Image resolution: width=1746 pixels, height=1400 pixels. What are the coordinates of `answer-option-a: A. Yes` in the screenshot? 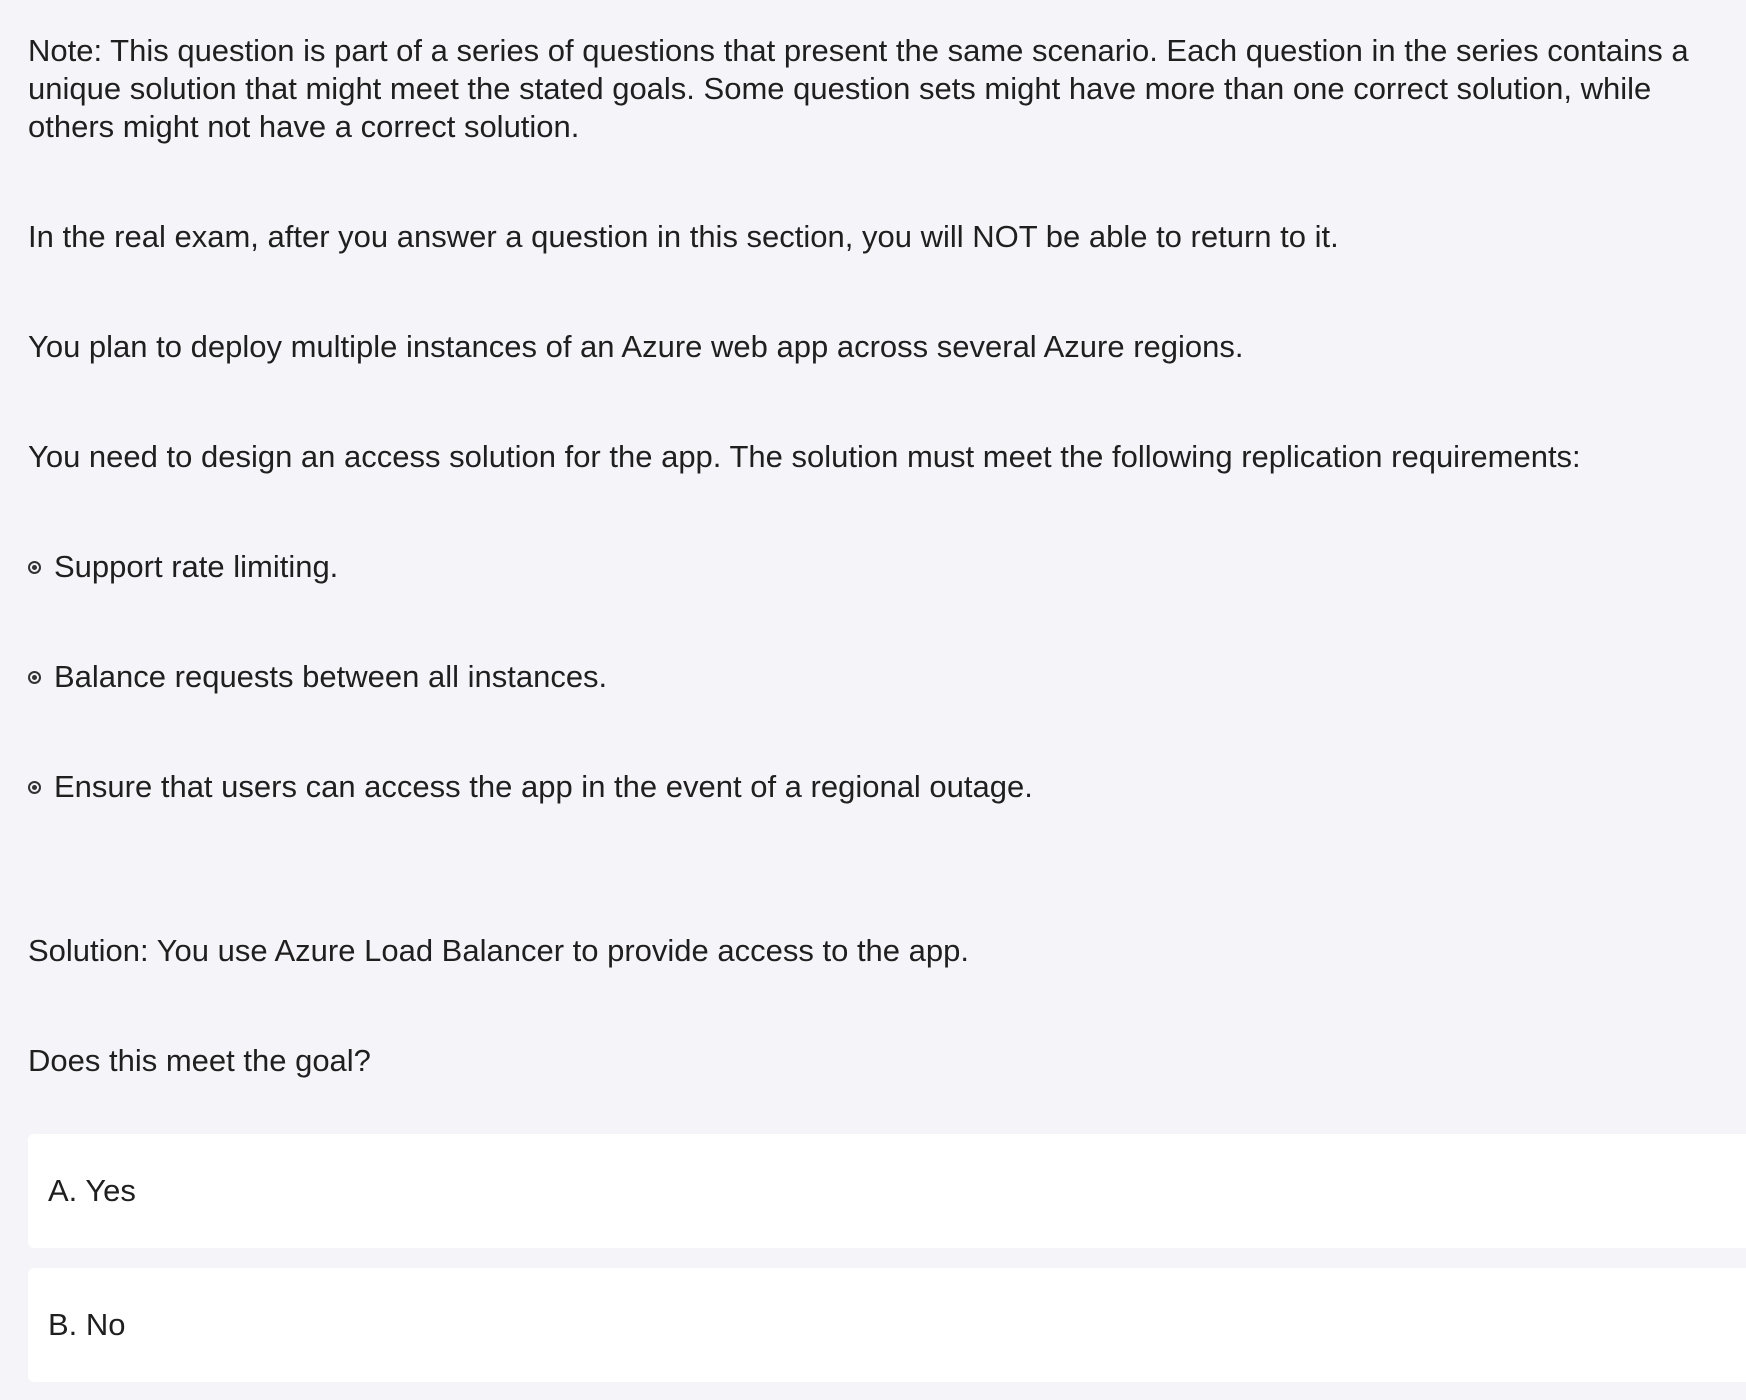 It's located at (887, 1191).